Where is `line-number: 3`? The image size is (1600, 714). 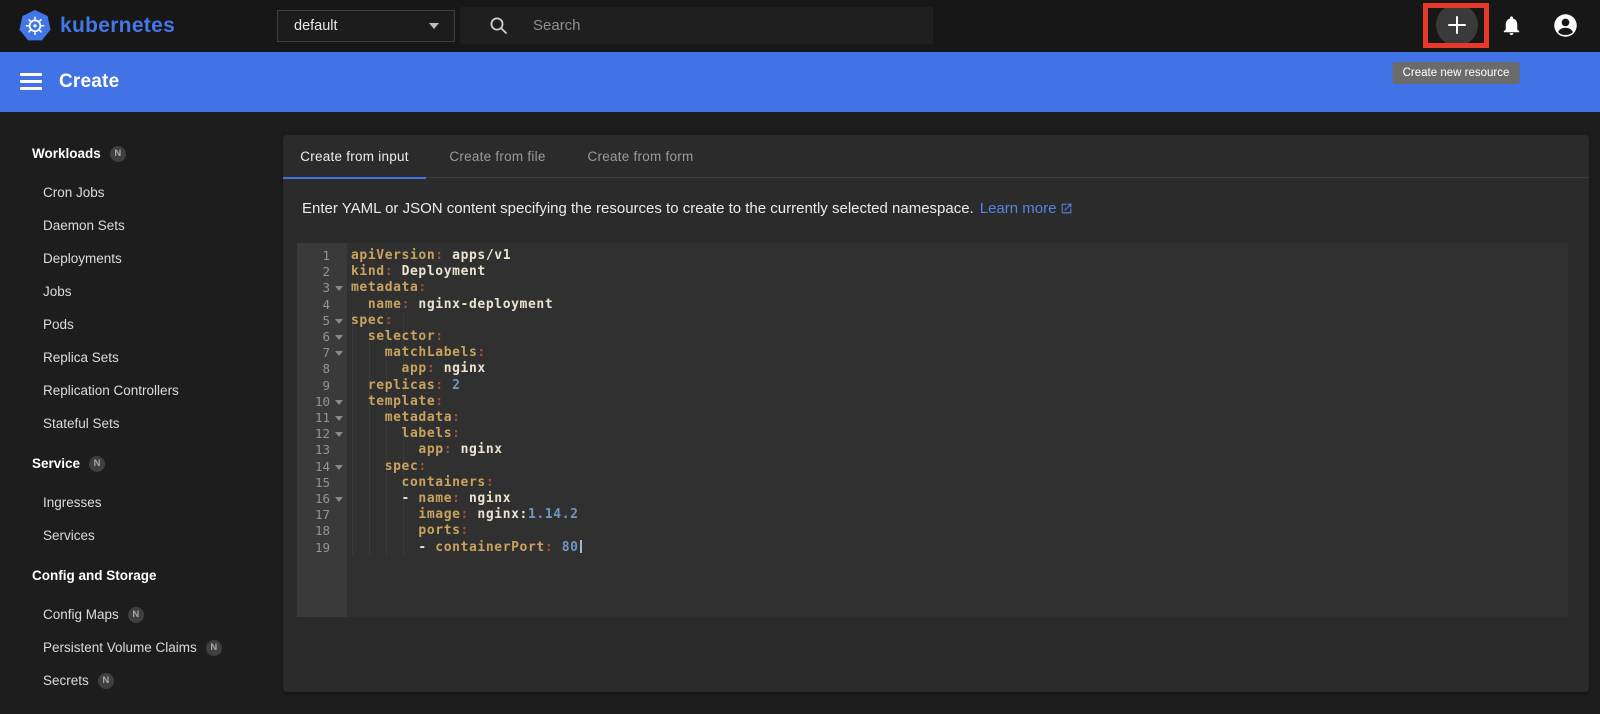 line-number: 3 is located at coordinates (322, 287).